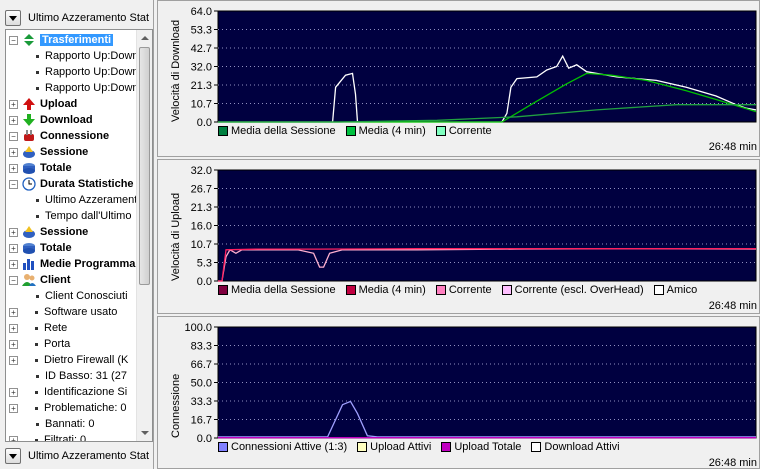 The image size is (760, 469). Describe the element at coordinates (77, 40) in the screenshot. I see `tree-item-label: Trasferimenti` at that location.